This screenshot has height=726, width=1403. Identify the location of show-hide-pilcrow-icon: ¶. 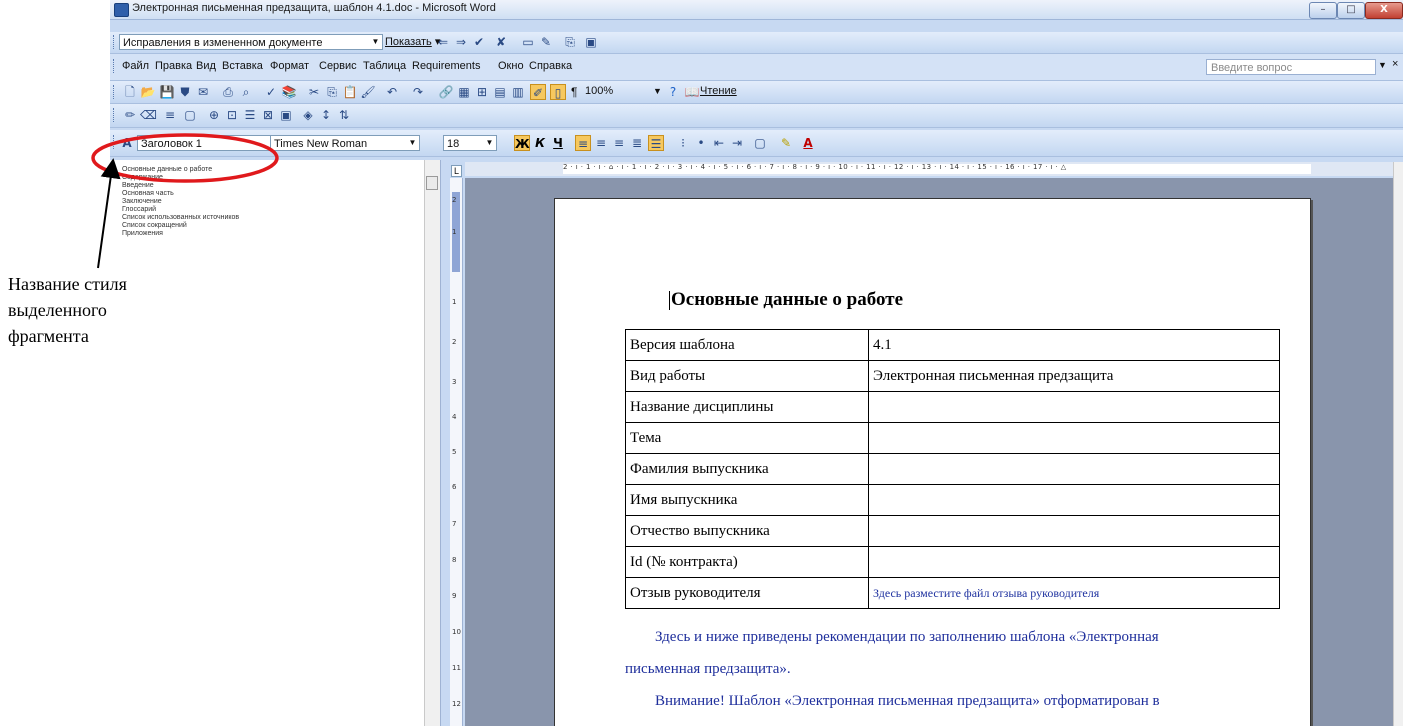
(574, 92).